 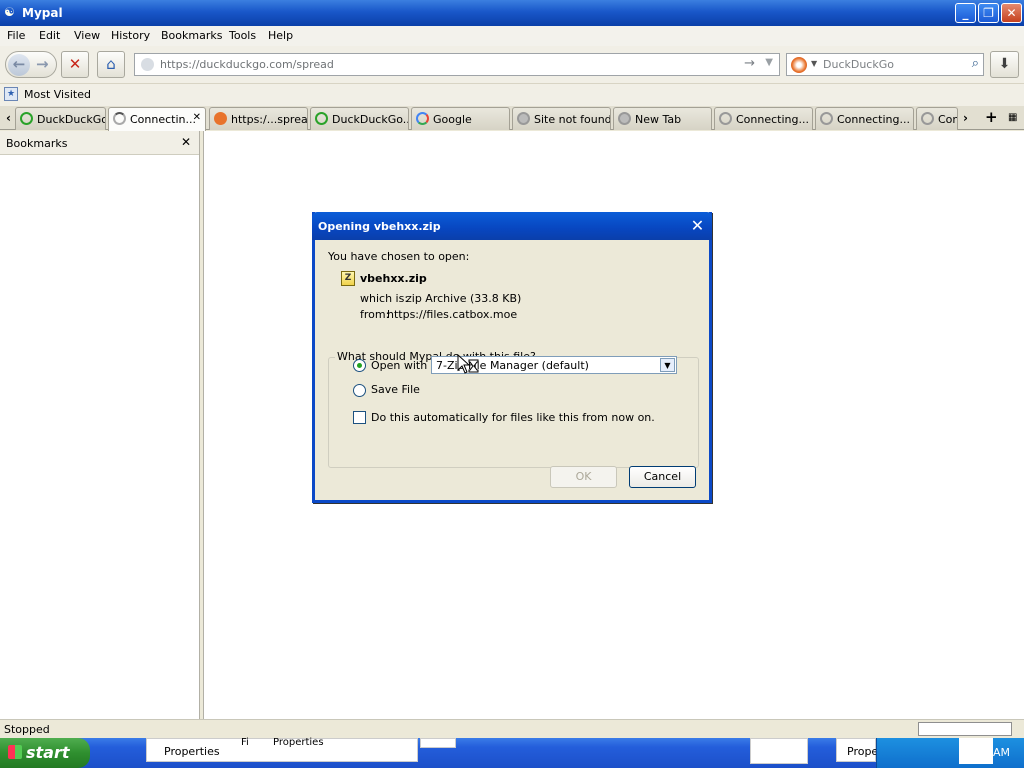 I want to click on close-sidebar-icon: ✕, so click(x=186, y=142).